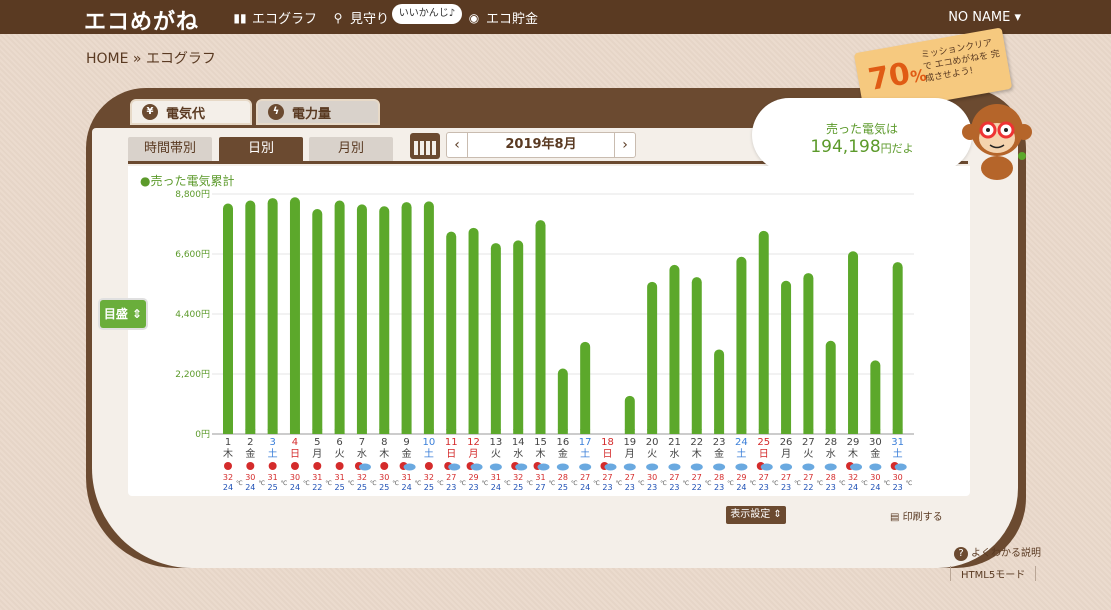  I want to click on subtab-hourly: 時間帯別, so click(170, 149).